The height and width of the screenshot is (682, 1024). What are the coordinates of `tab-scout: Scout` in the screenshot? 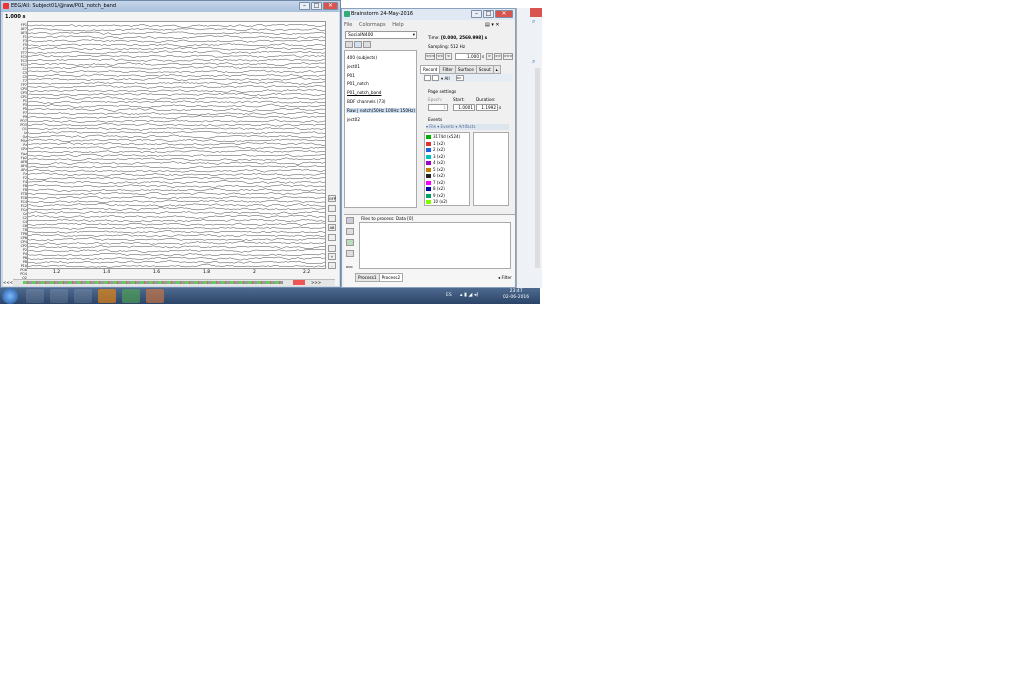 It's located at (484, 69).